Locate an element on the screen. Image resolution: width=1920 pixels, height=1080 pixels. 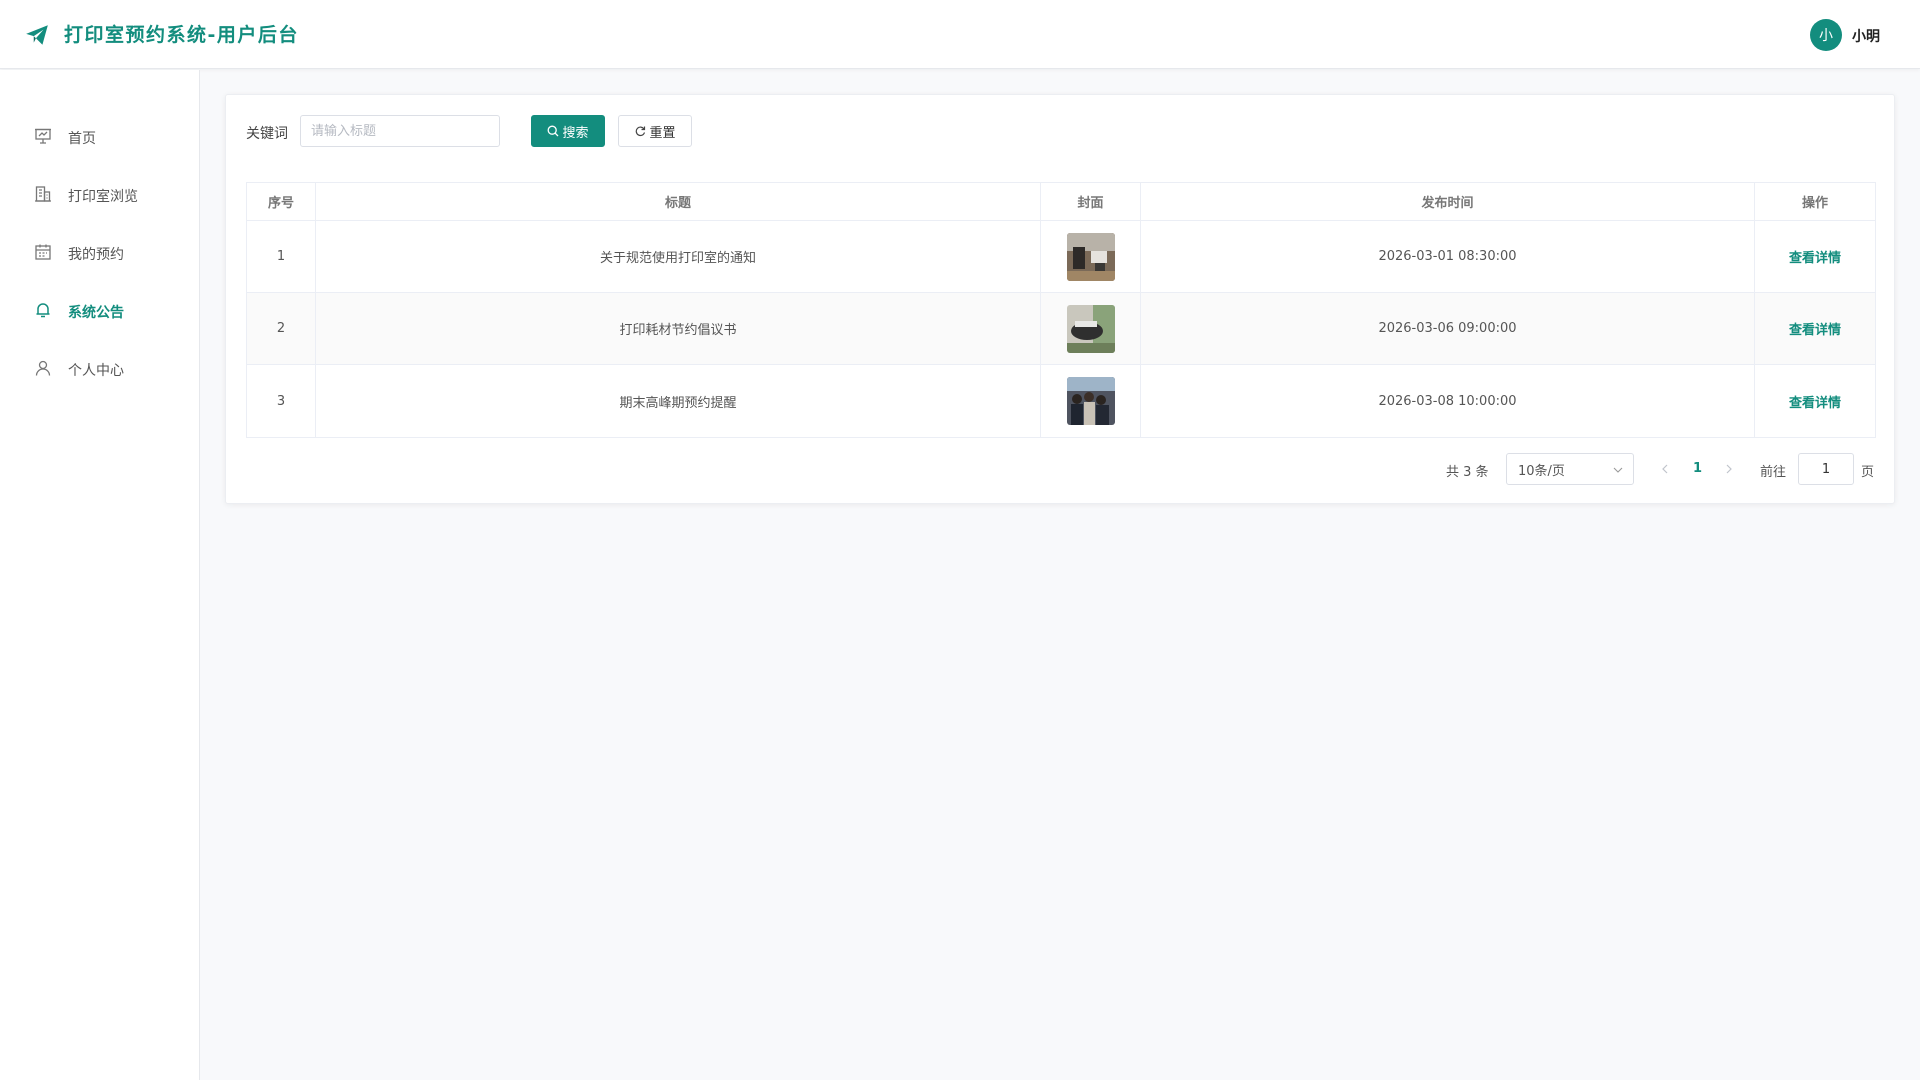
sidebar-item-printroom-browse: 打印室浏览 is located at coordinates (99, 195).